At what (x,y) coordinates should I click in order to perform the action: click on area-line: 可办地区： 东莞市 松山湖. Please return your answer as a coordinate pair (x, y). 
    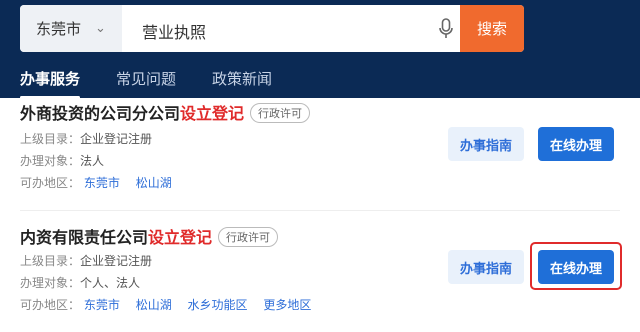
    Looking at the image, I should click on (96, 183).